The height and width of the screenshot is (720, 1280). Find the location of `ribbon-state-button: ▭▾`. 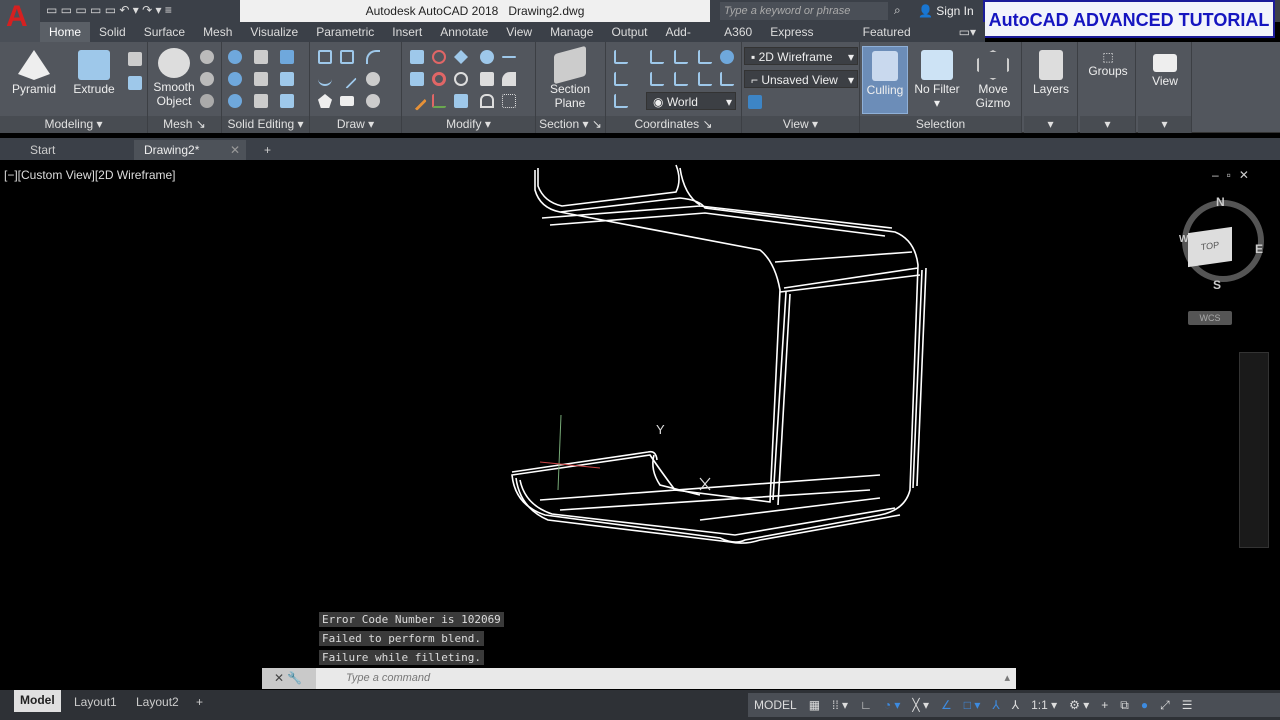

ribbon-state-button: ▭▾ is located at coordinates (967, 32).